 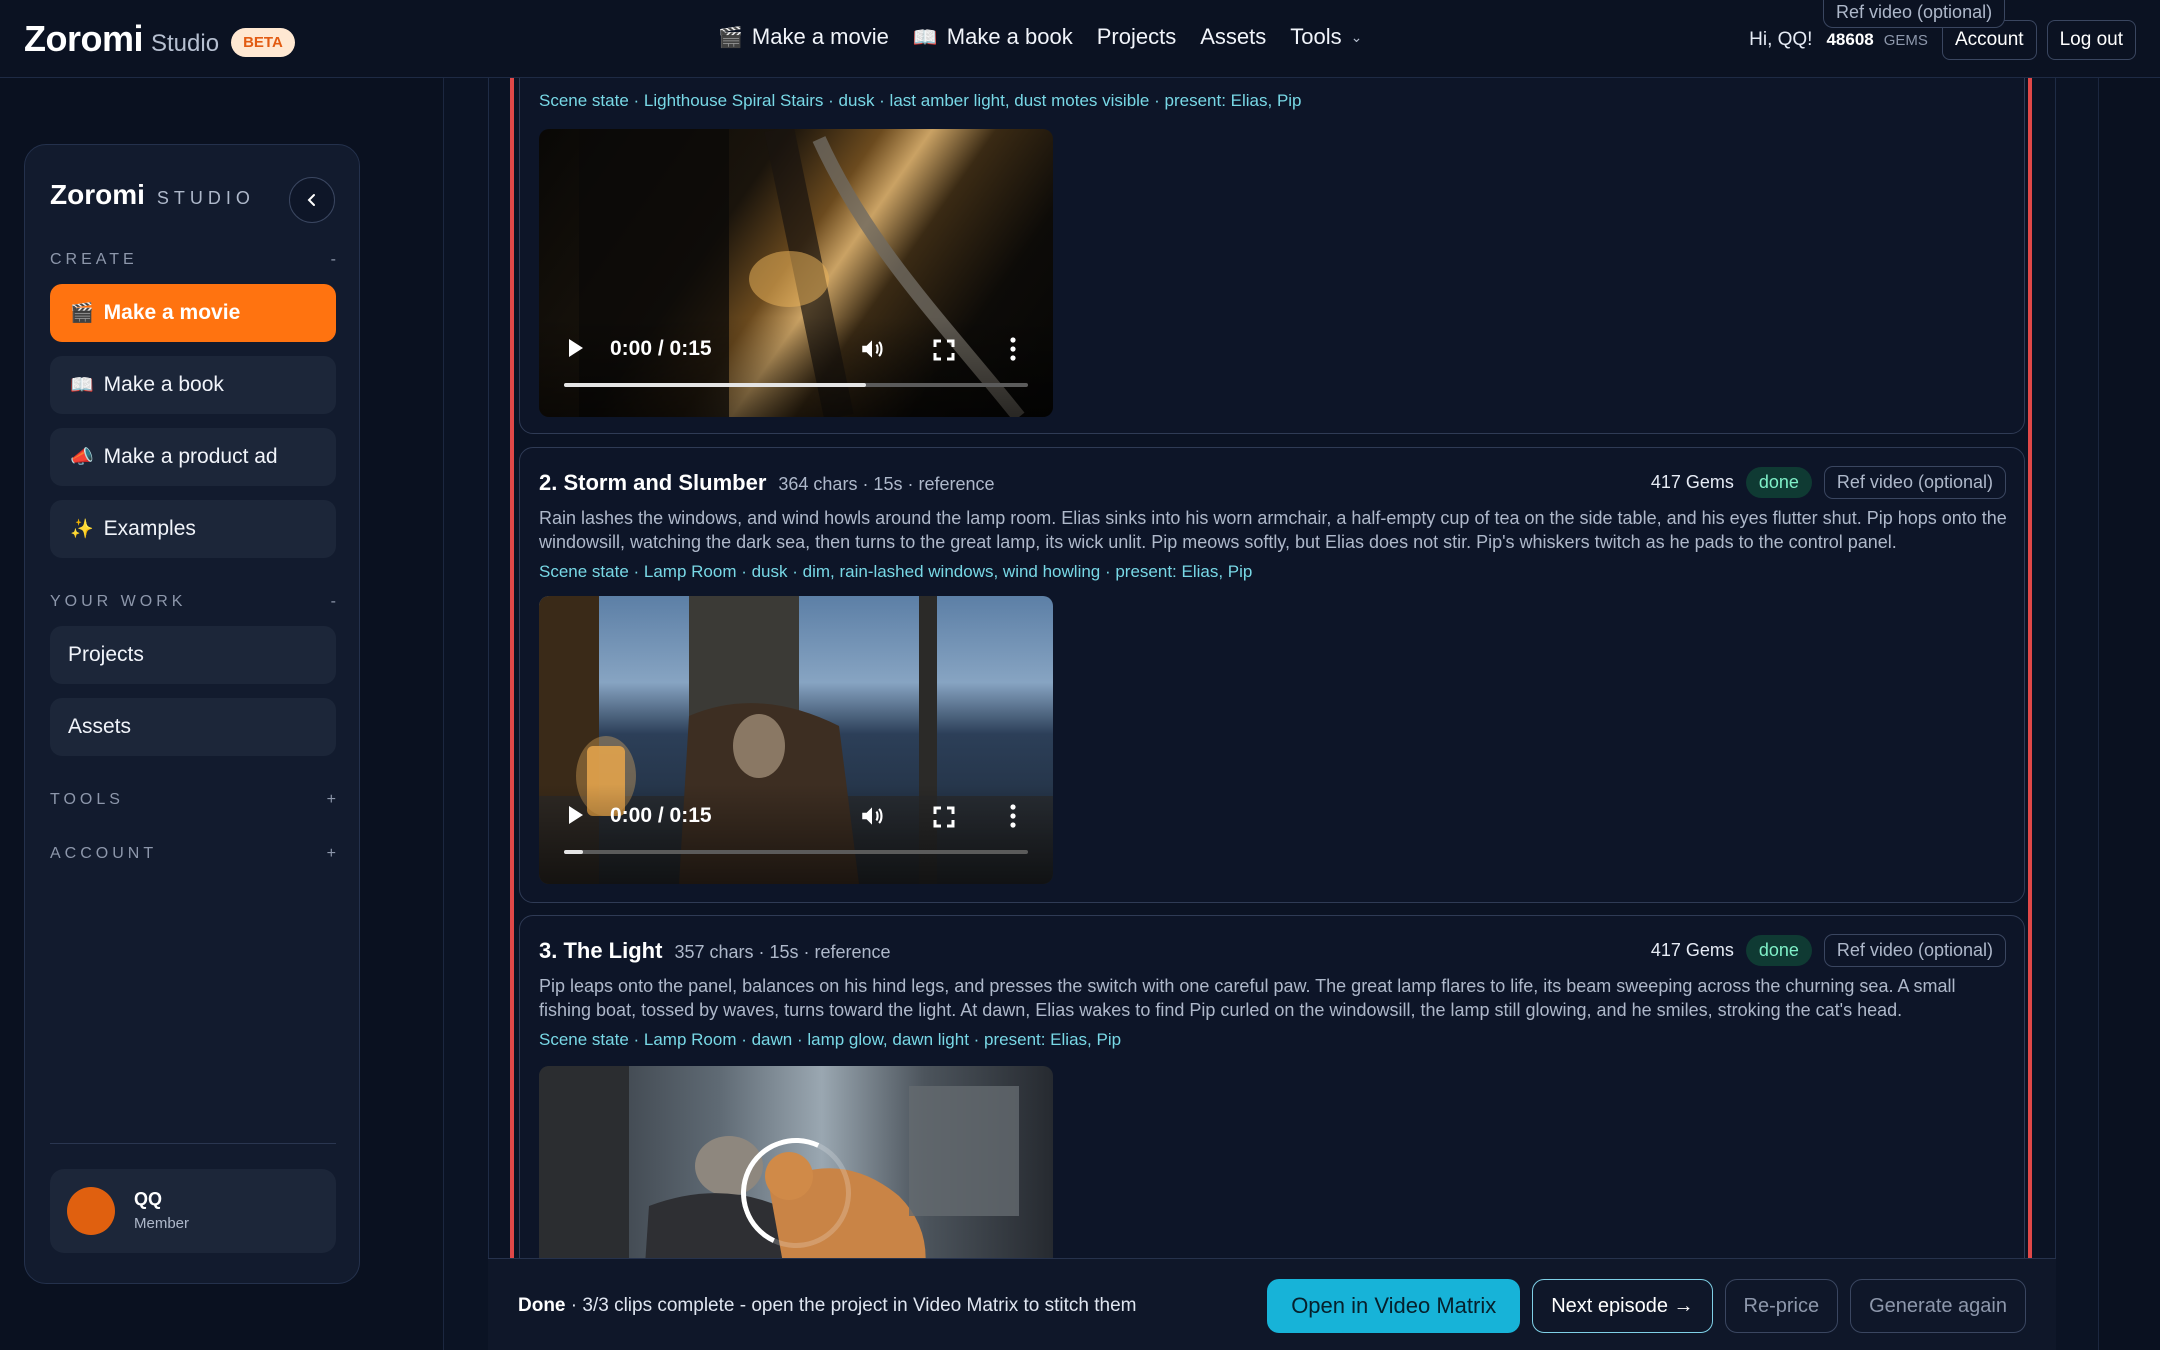 I want to click on beta-badge: BETA, so click(x=263, y=42).